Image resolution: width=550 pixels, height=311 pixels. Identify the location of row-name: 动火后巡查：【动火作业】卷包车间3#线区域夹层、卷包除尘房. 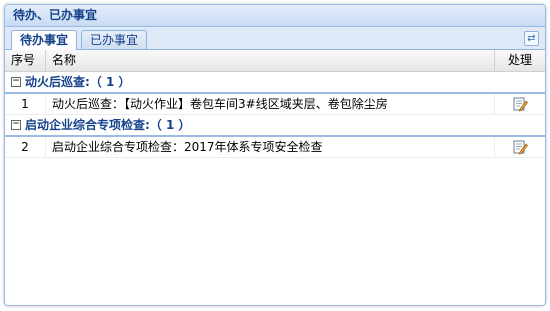
(270, 104).